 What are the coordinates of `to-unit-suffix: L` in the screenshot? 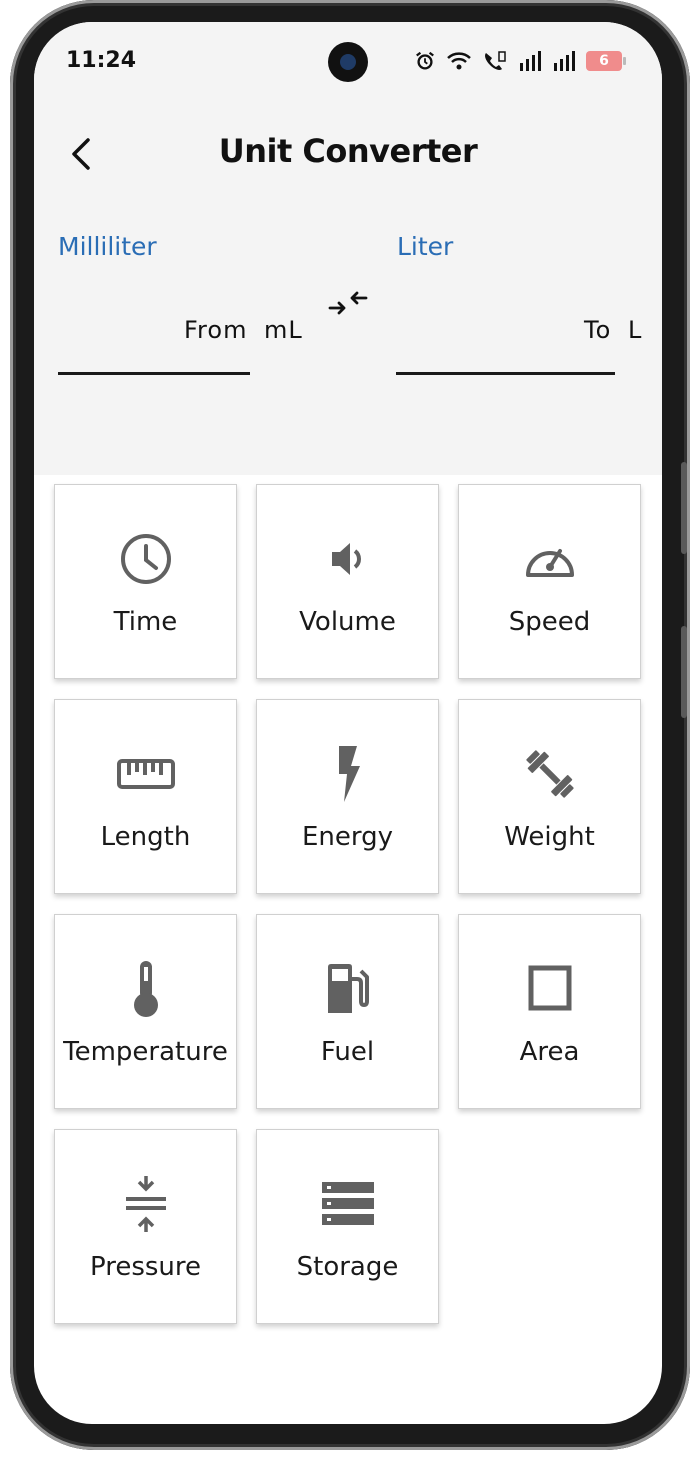 It's located at (635, 330).